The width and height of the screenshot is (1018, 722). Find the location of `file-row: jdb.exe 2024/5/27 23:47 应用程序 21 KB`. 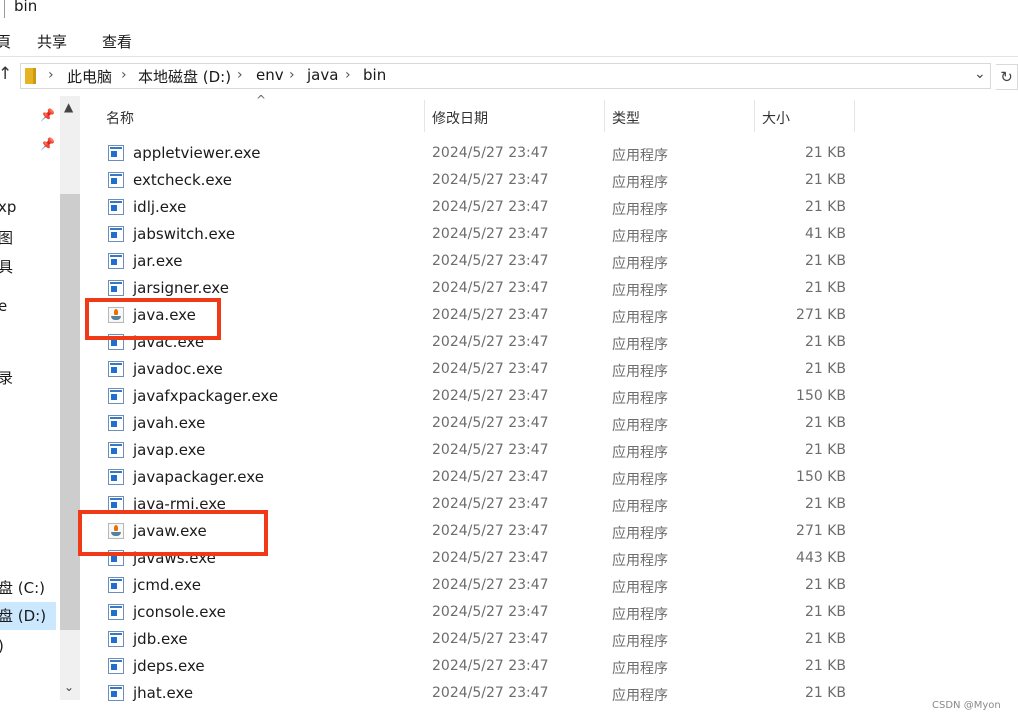

file-row: jdb.exe 2024/5/27 23:47 应用程序 21 KB is located at coordinates (480, 640).